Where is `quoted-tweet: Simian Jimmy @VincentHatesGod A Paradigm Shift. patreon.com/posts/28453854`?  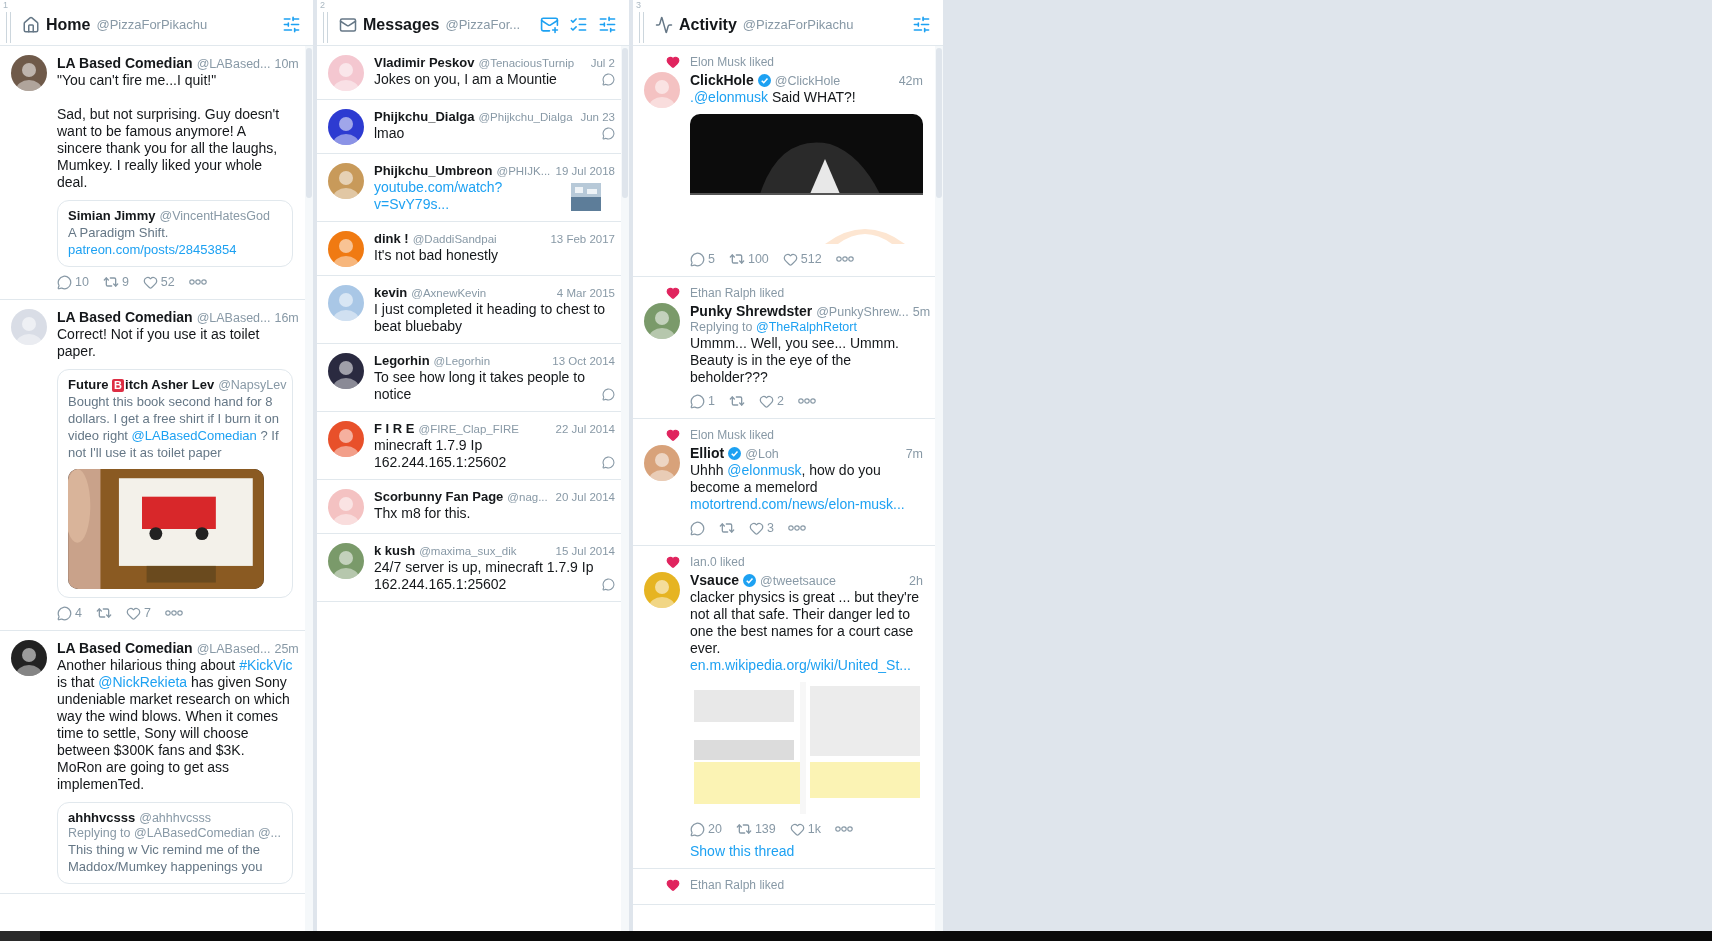 quoted-tweet: Simian Jimmy @VincentHatesGod A Paradigm Shift. patreon.com/posts/28453854 is located at coordinates (175, 233).